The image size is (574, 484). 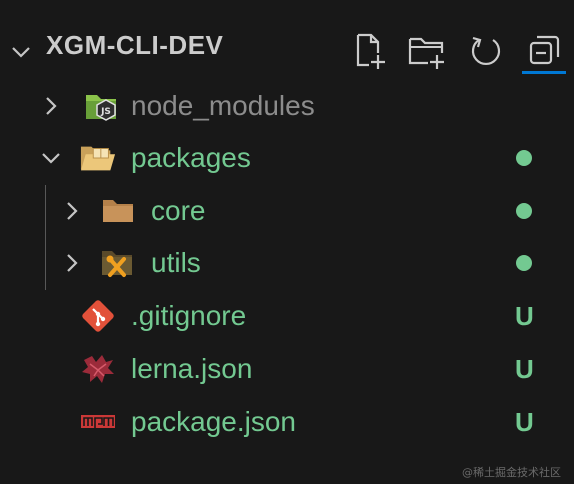 I want to click on lerna-icon, so click(x=98, y=369).